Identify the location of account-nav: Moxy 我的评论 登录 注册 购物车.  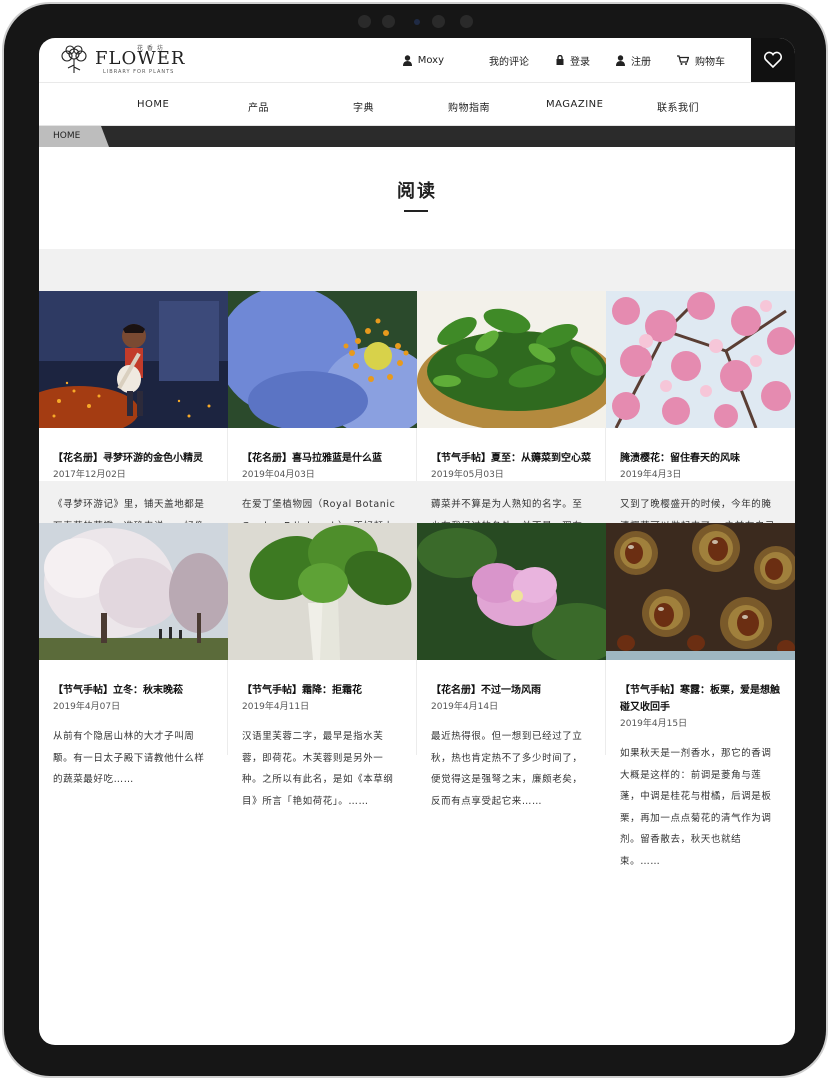
(598, 60).